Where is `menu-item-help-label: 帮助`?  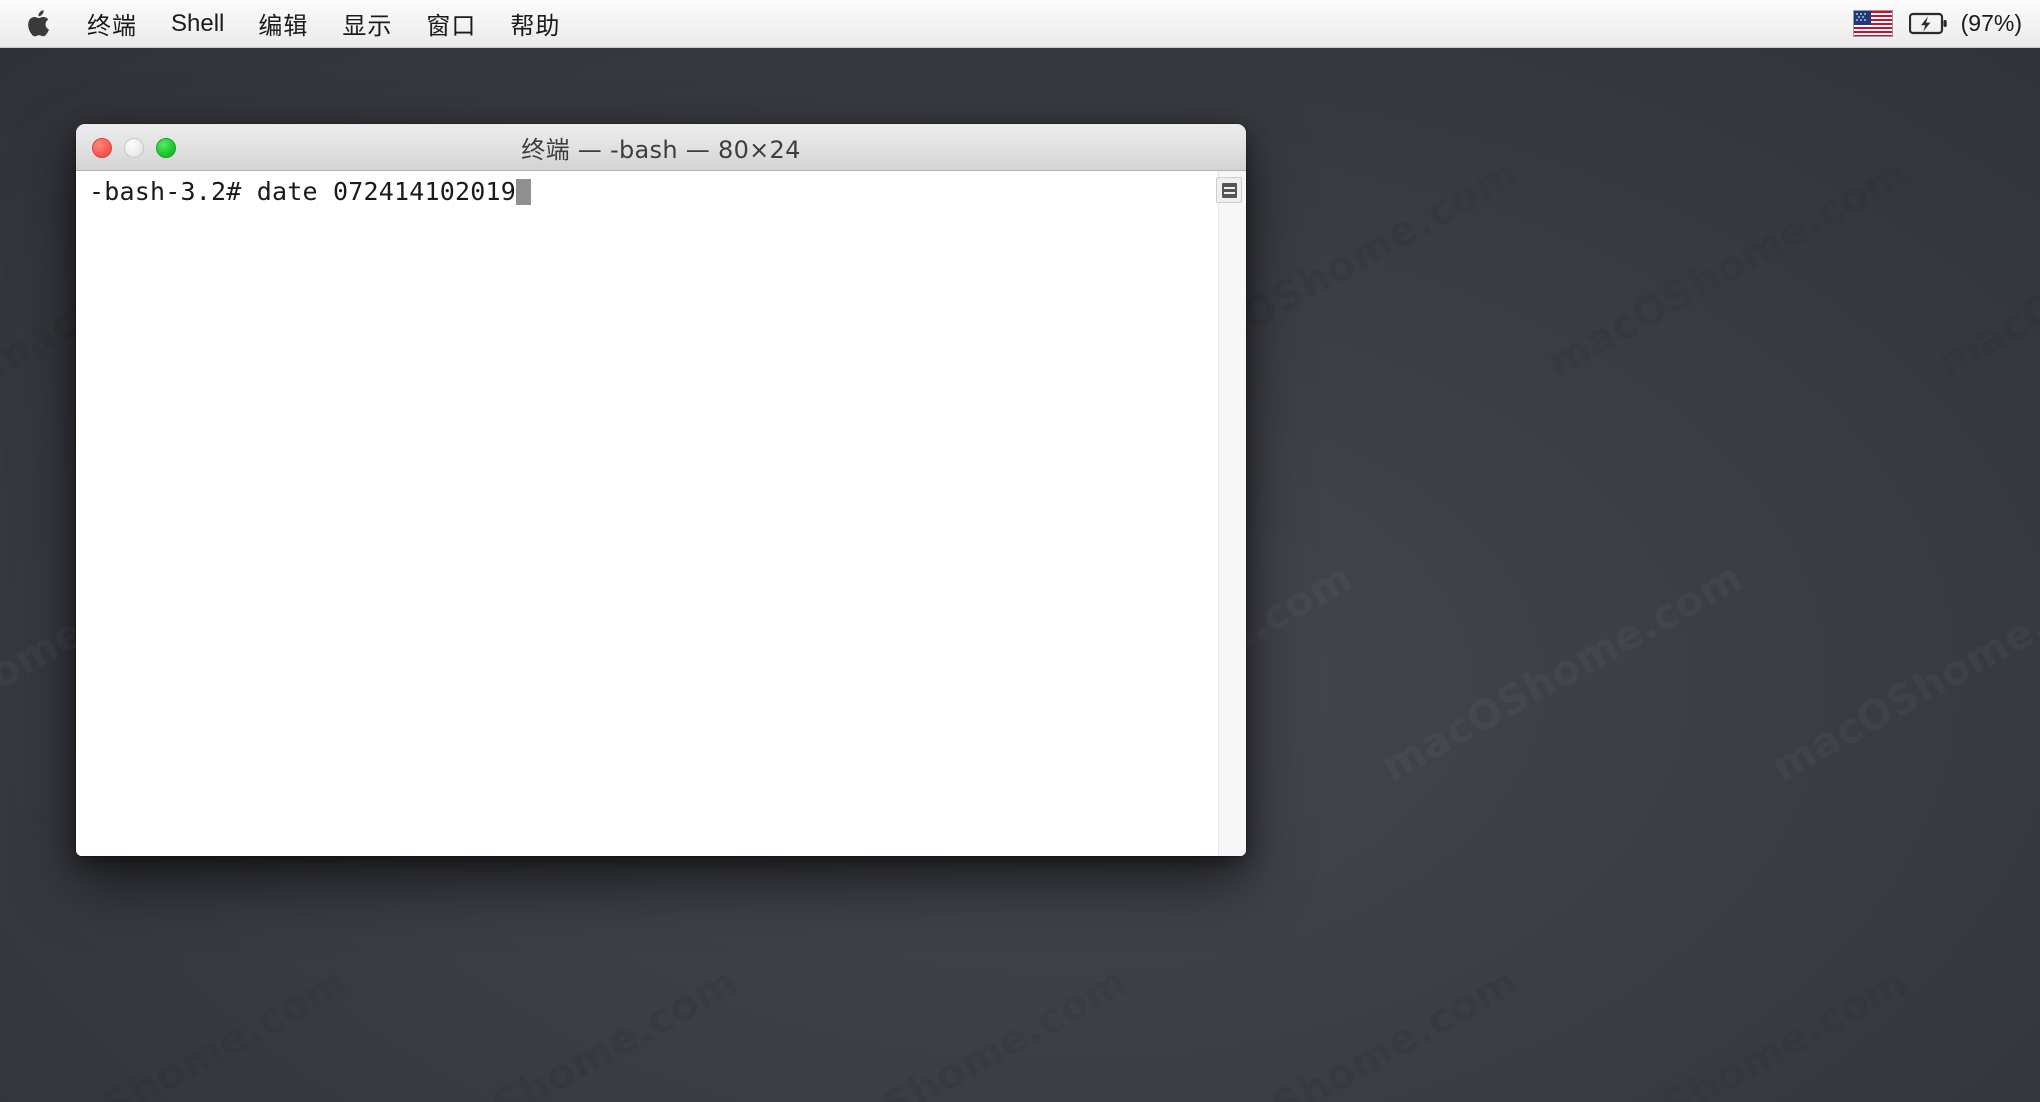
menu-item-help-label: 帮助 is located at coordinates (535, 26).